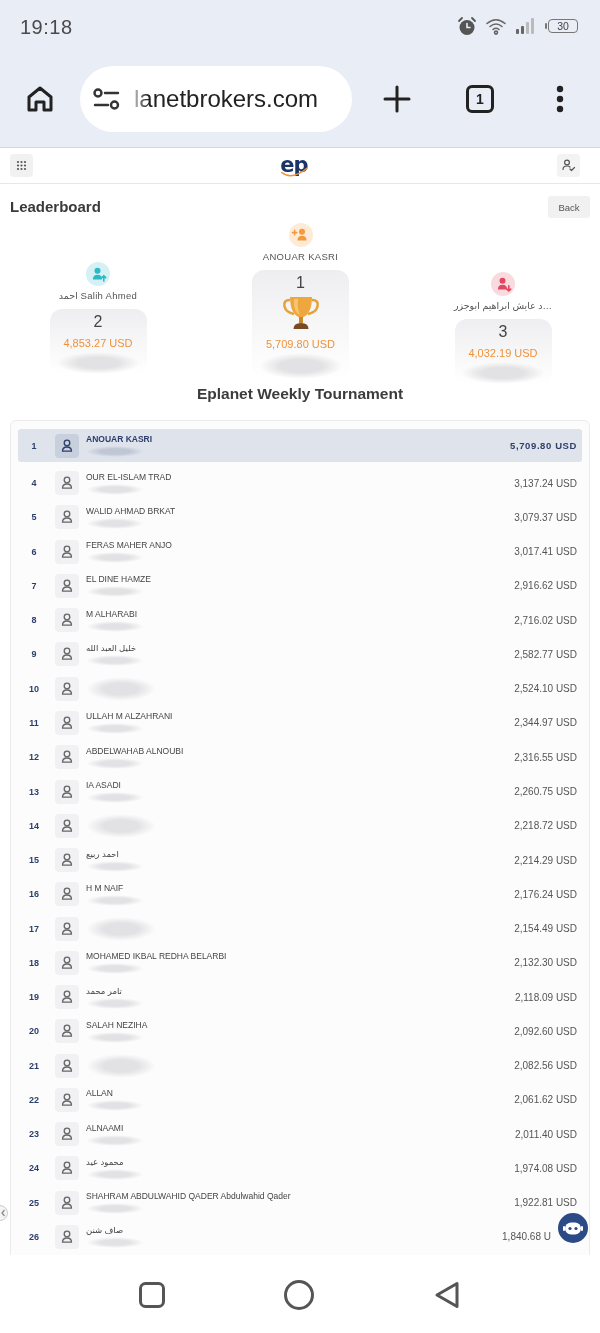  I want to click on rank-number: 3, so click(503, 332).